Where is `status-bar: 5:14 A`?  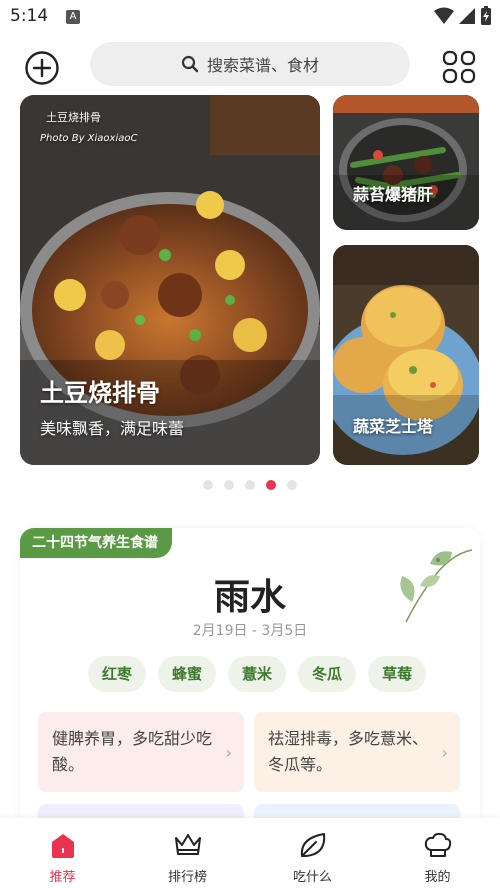 status-bar: 5:14 A is located at coordinates (250, 18).